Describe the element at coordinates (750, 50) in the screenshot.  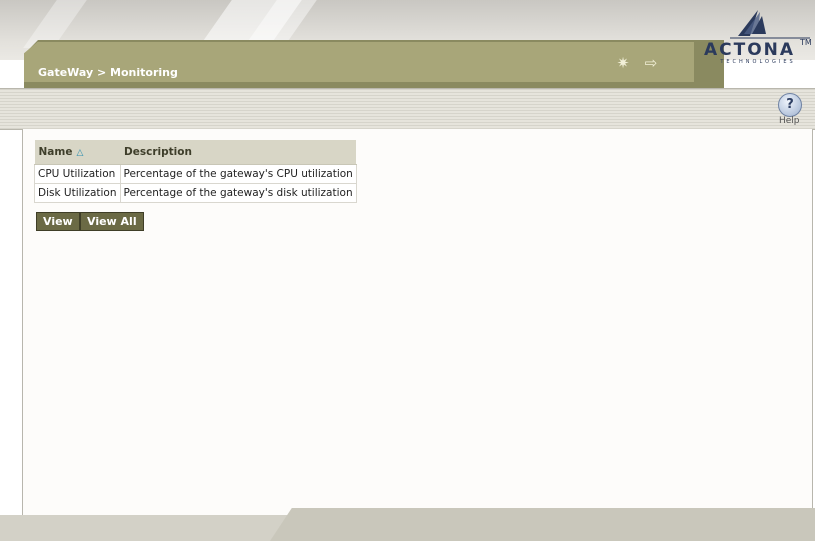
I see `logo-wordmark: ACTONA` at that location.